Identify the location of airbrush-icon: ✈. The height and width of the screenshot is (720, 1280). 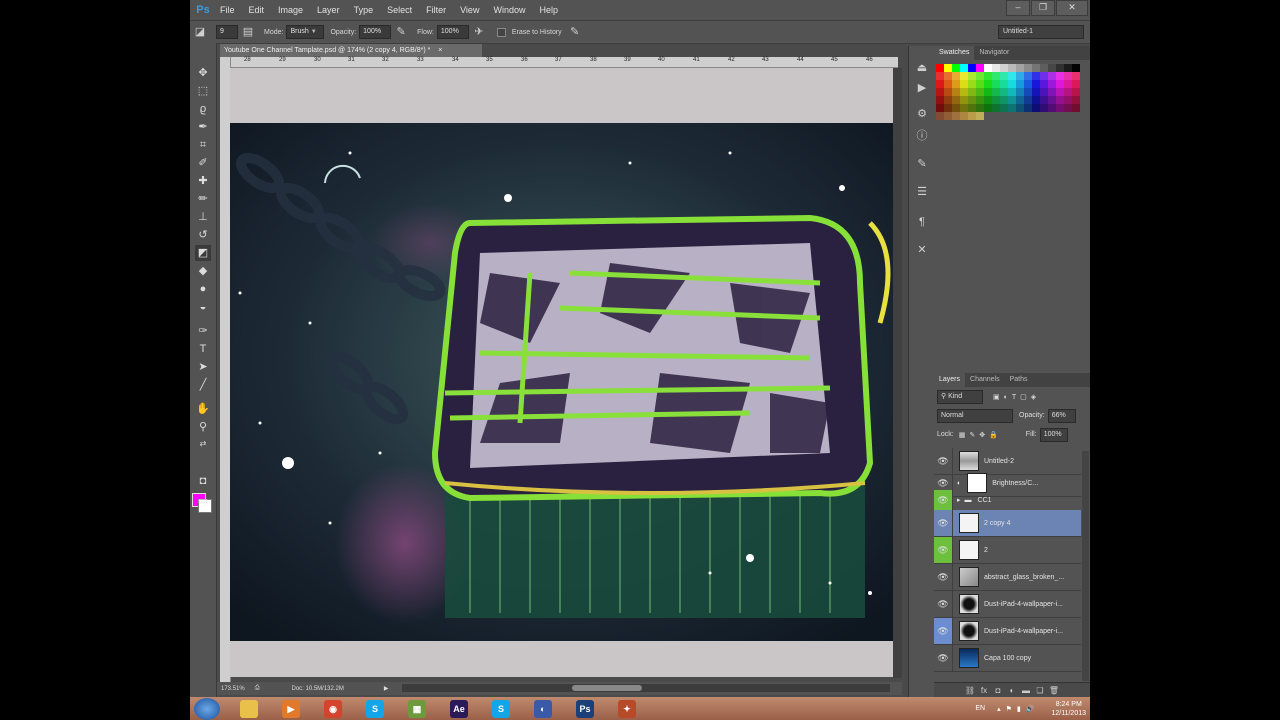
(479, 32).